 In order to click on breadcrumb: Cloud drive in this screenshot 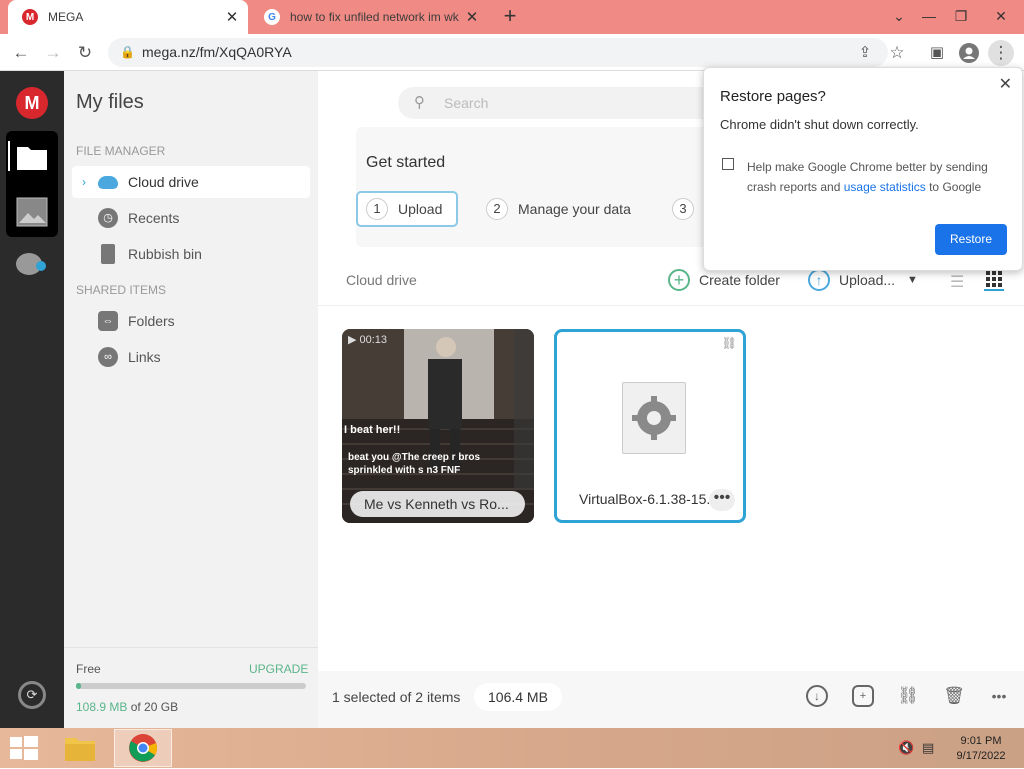, I will do `click(381, 280)`.